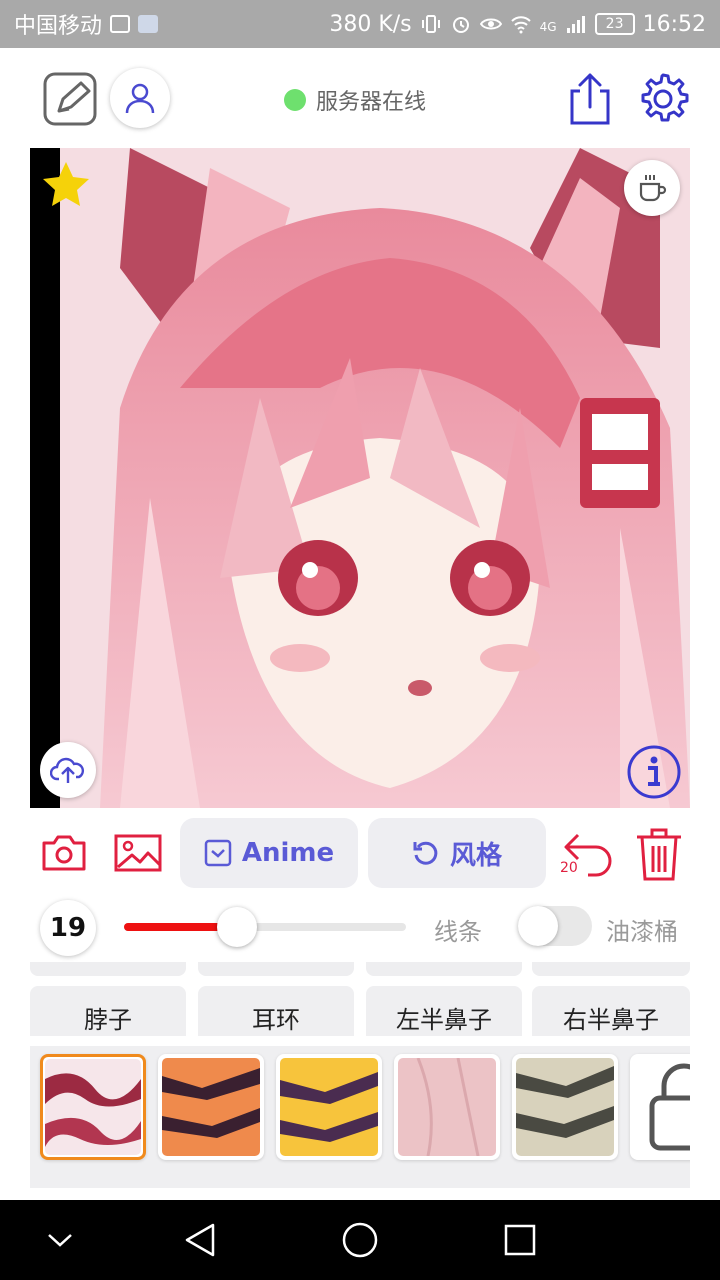 This screenshot has width=720, height=1280. Describe the element at coordinates (458, 932) in the screenshot. I see `line-mode-label: 线条` at that location.